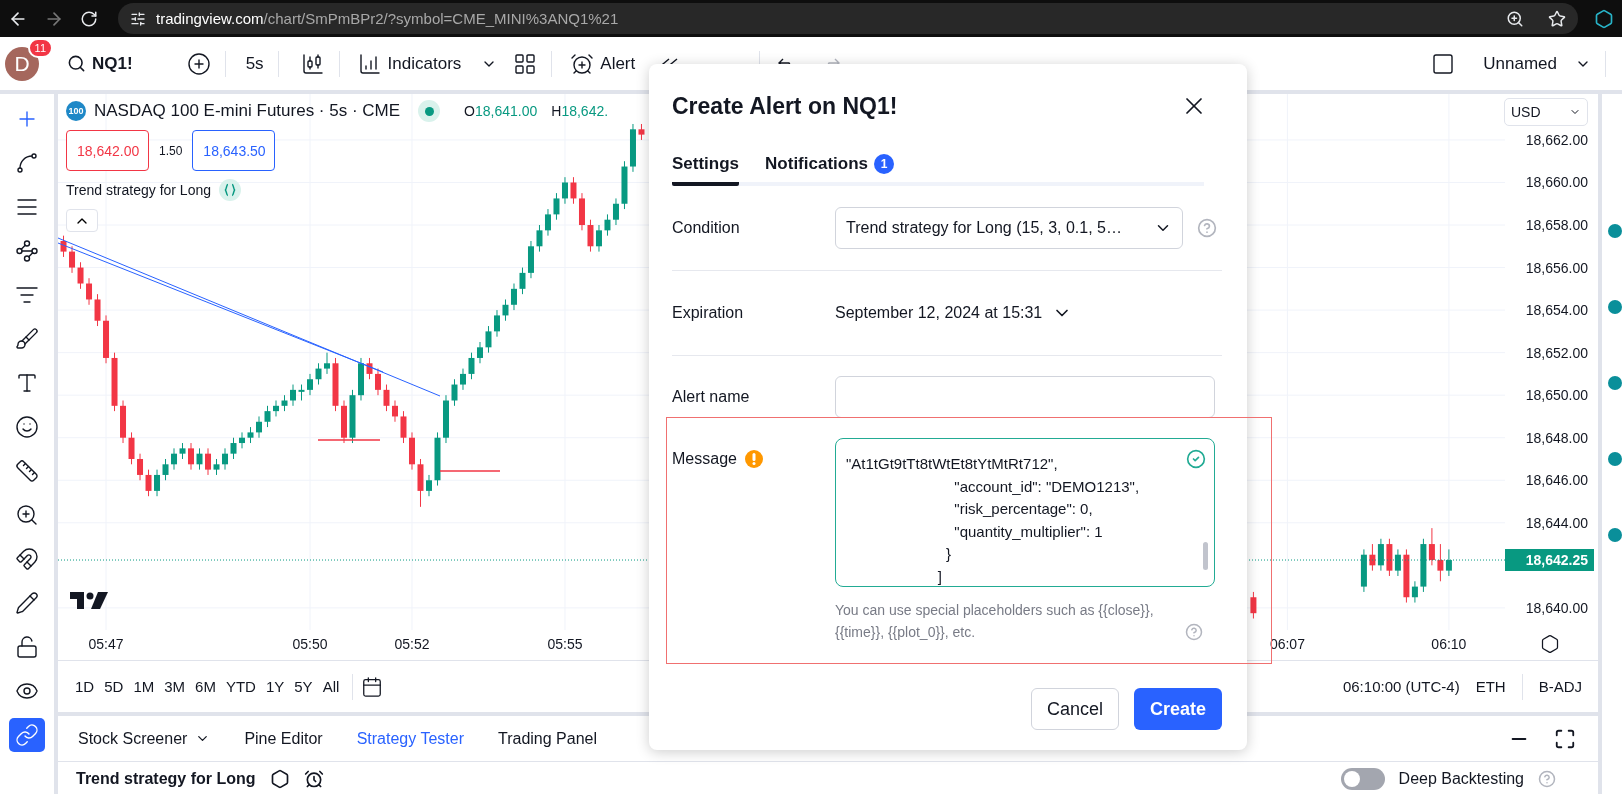 The image size is (1622, 794). I want to click on plus-circle-icon, so click(198, 63).